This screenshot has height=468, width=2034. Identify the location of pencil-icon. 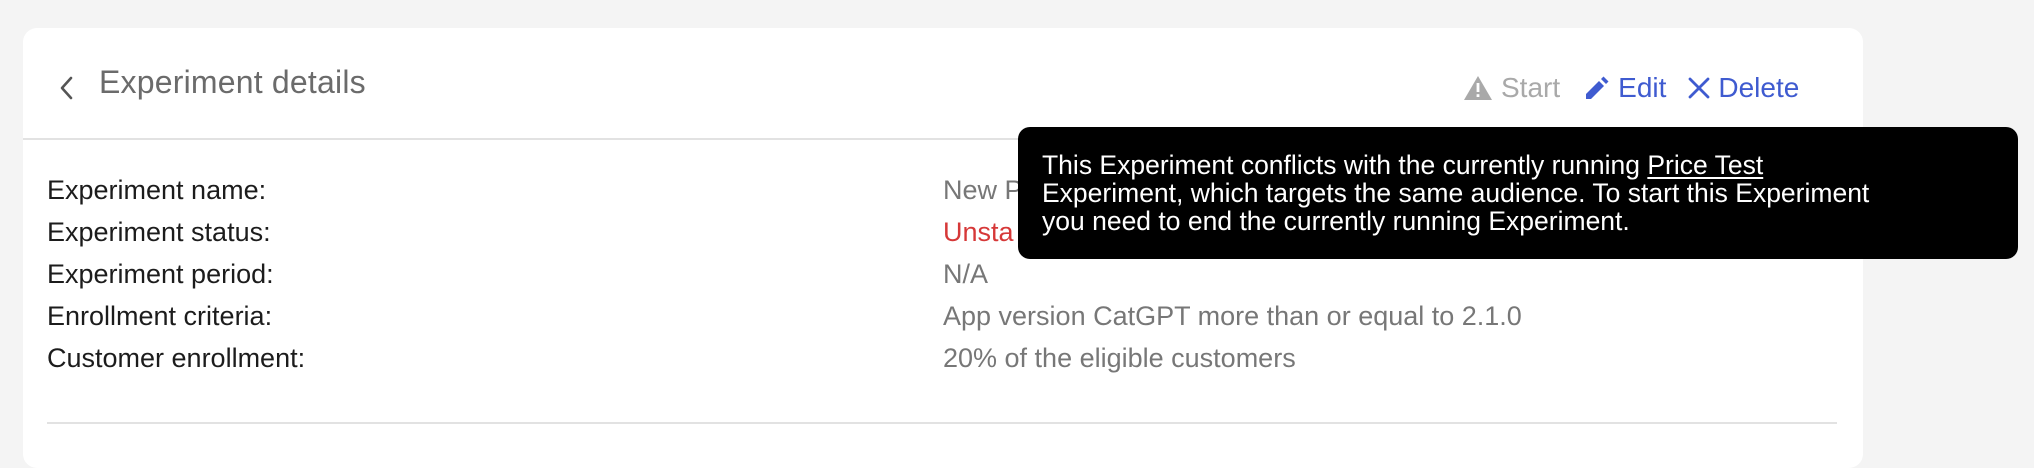
(1597, 88).